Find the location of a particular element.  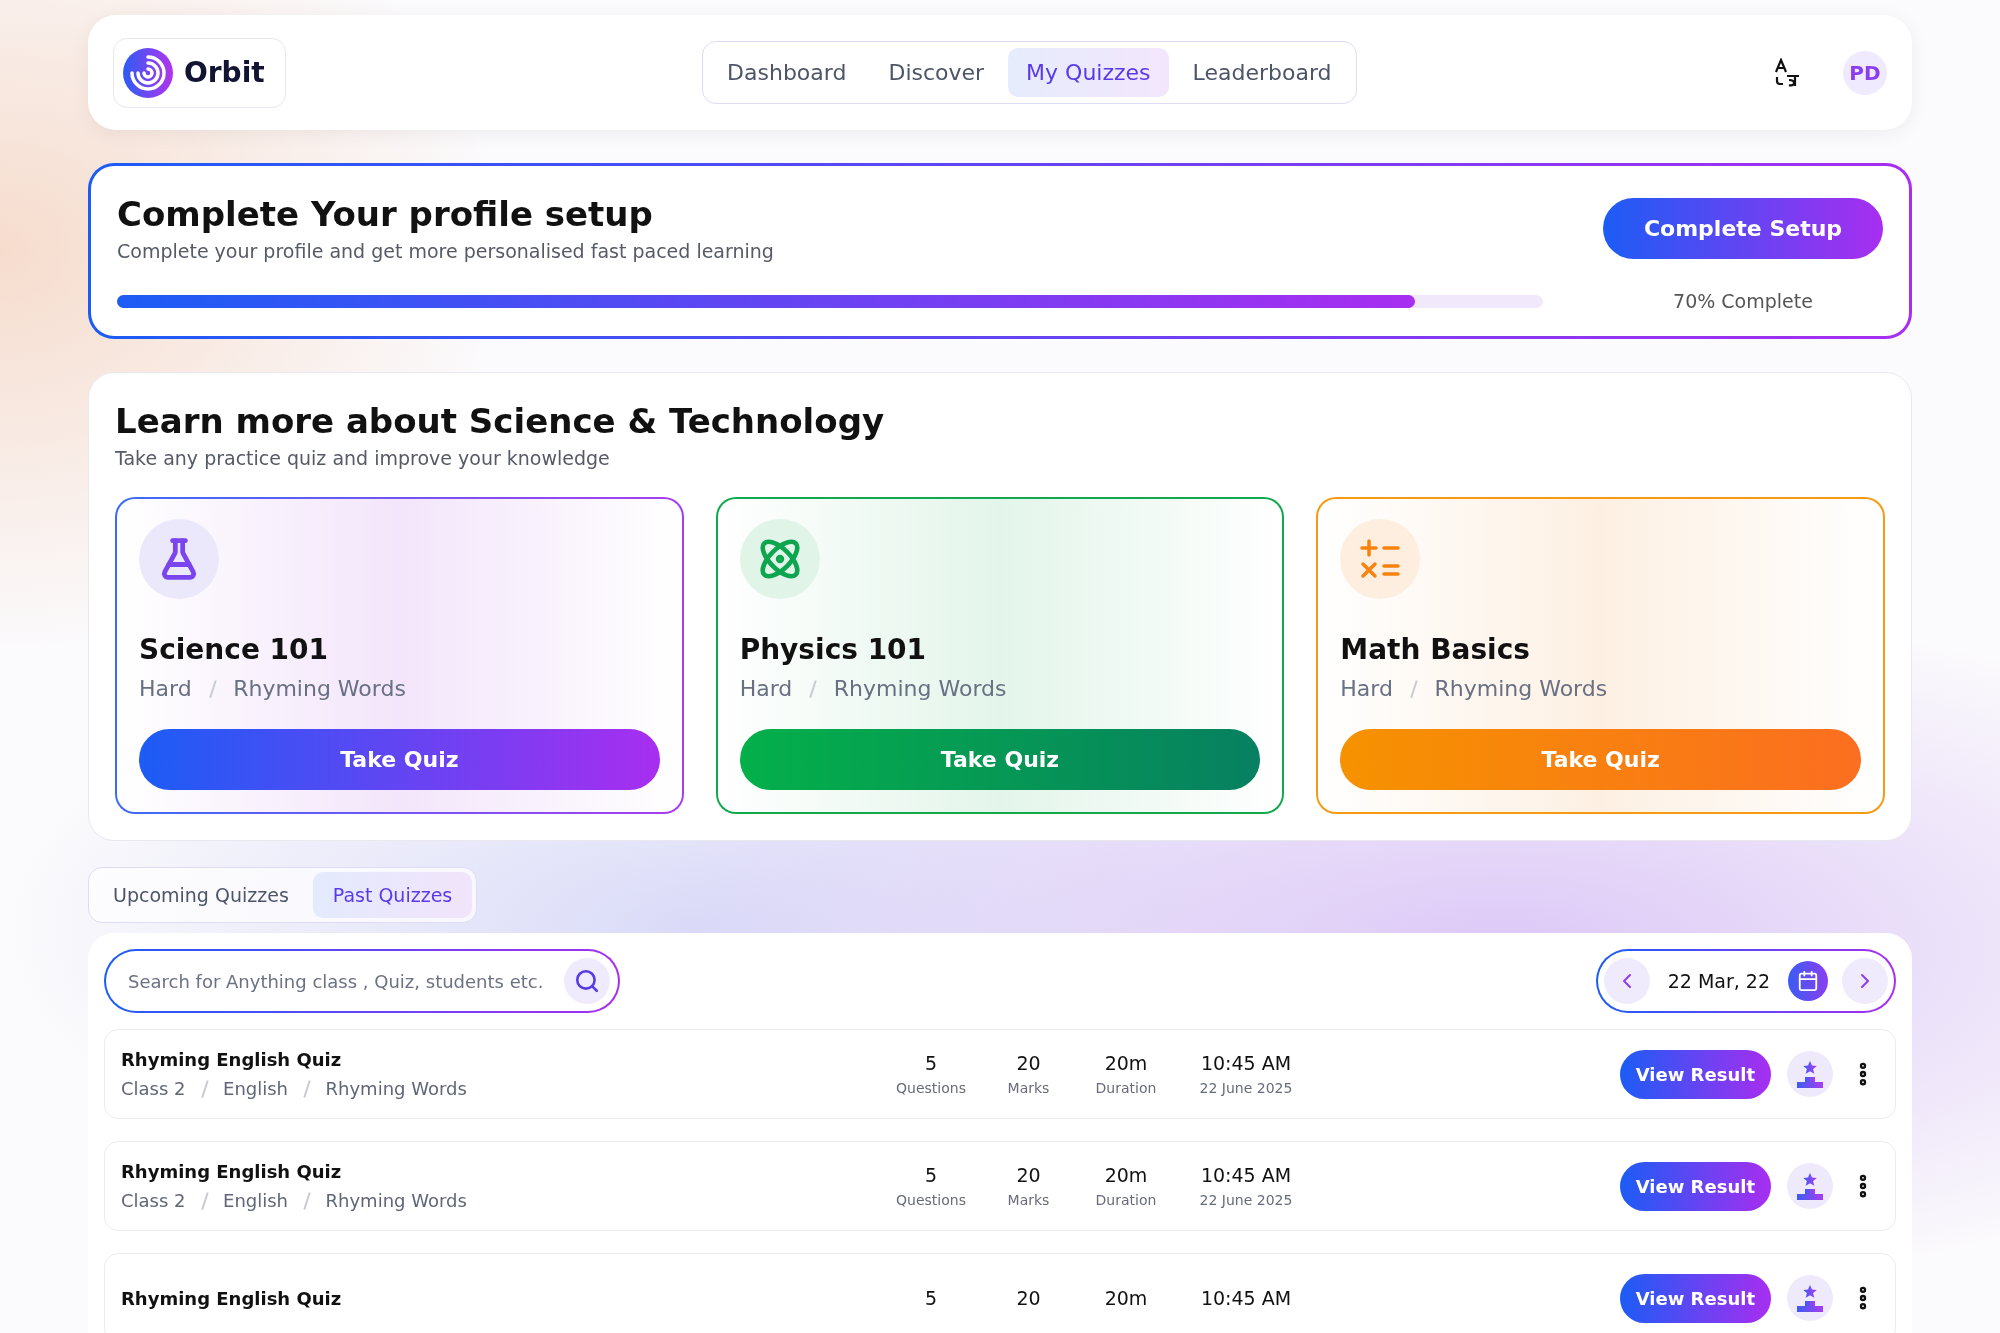

chevron-left-icon is located at coordinates (1626, 981).